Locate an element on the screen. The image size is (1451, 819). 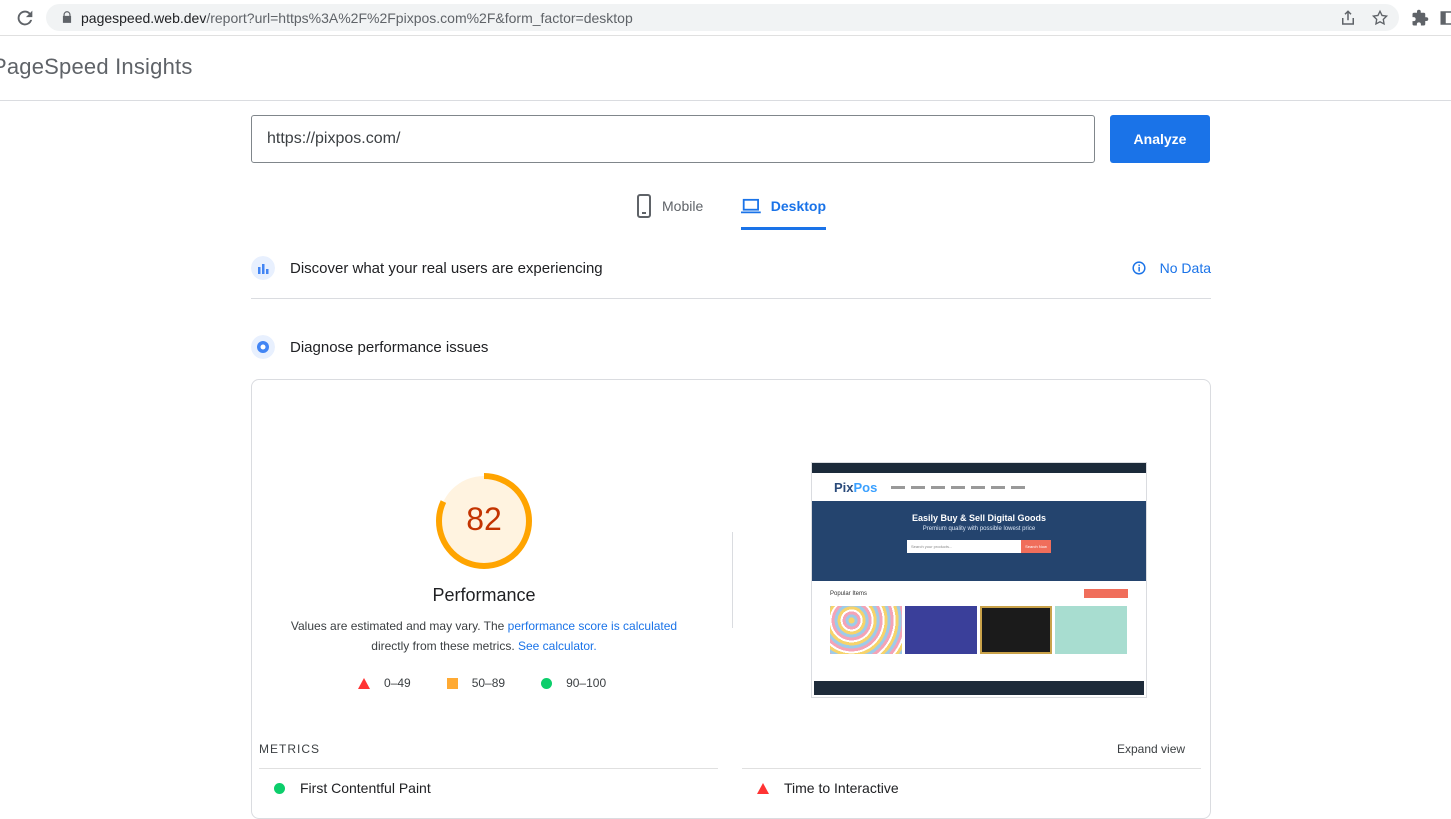
shot-items is located at coordinates (979, 628).